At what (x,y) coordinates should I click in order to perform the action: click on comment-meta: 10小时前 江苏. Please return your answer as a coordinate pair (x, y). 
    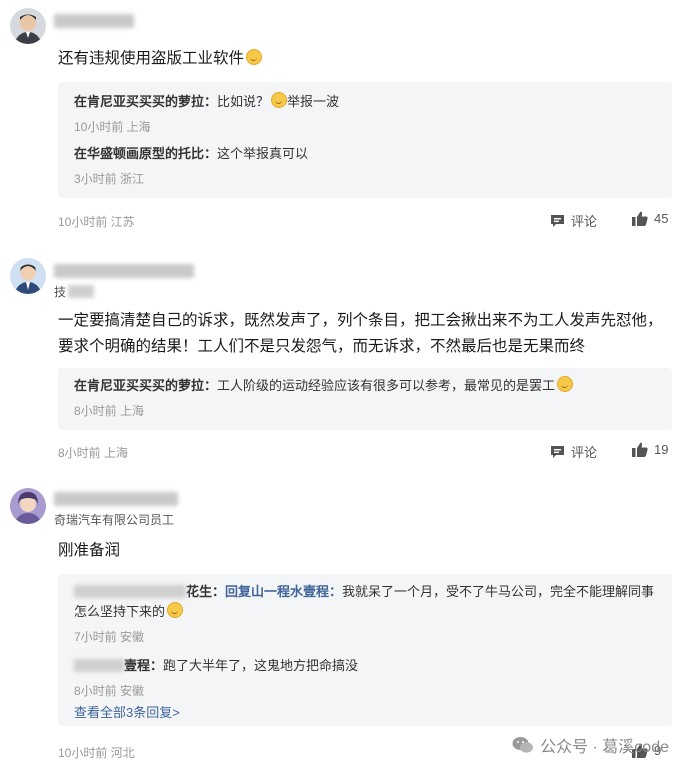
    Looking at the image, I should click on (96, 222).